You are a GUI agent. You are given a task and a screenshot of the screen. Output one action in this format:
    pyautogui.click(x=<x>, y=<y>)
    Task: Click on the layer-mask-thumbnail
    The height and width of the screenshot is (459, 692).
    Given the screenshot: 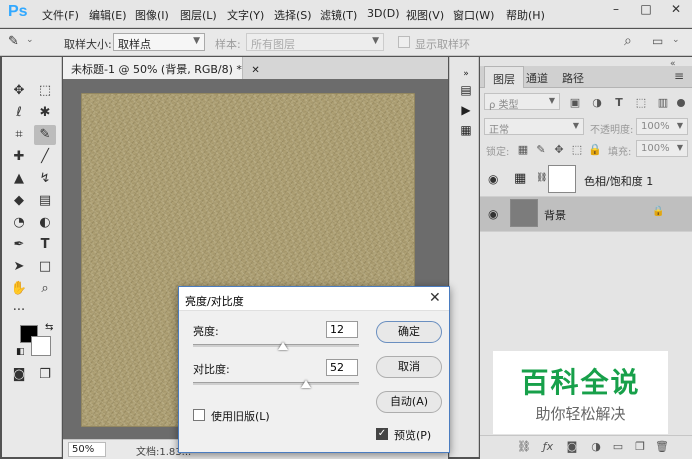 What is the action you would take?
    pyautogui.click(x=562, y=179)
    